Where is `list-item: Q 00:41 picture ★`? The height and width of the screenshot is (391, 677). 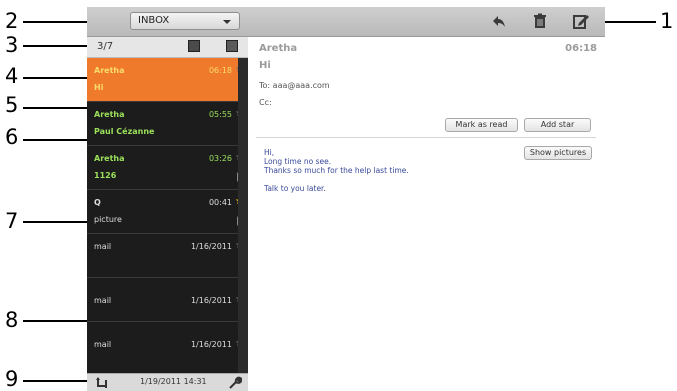 list-item: Q 00:41 picture ★ is located at coordinates (165, 212).